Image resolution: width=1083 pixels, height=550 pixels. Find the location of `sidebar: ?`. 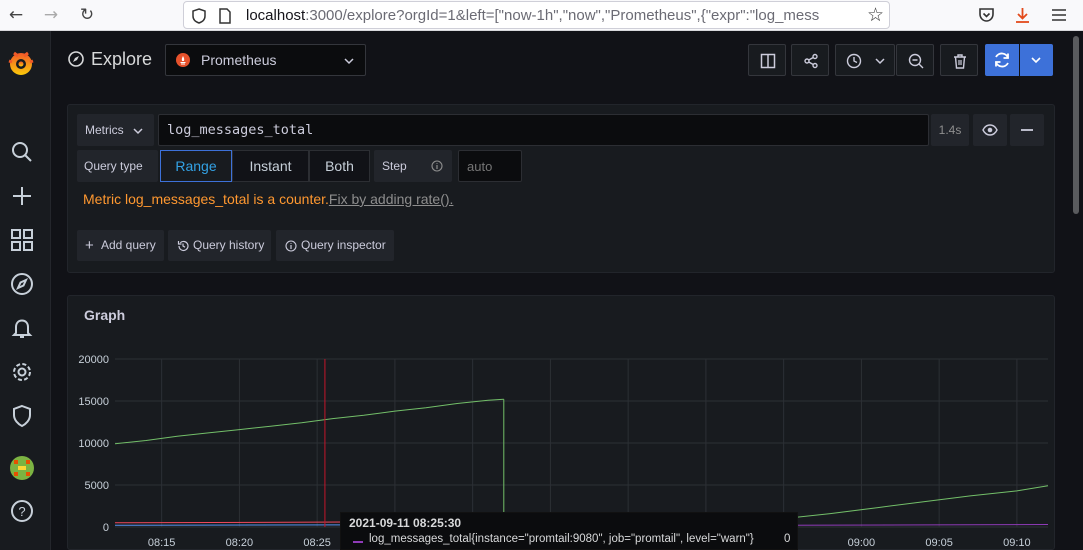

sidebar: ? is located at coordinates (25, 290).